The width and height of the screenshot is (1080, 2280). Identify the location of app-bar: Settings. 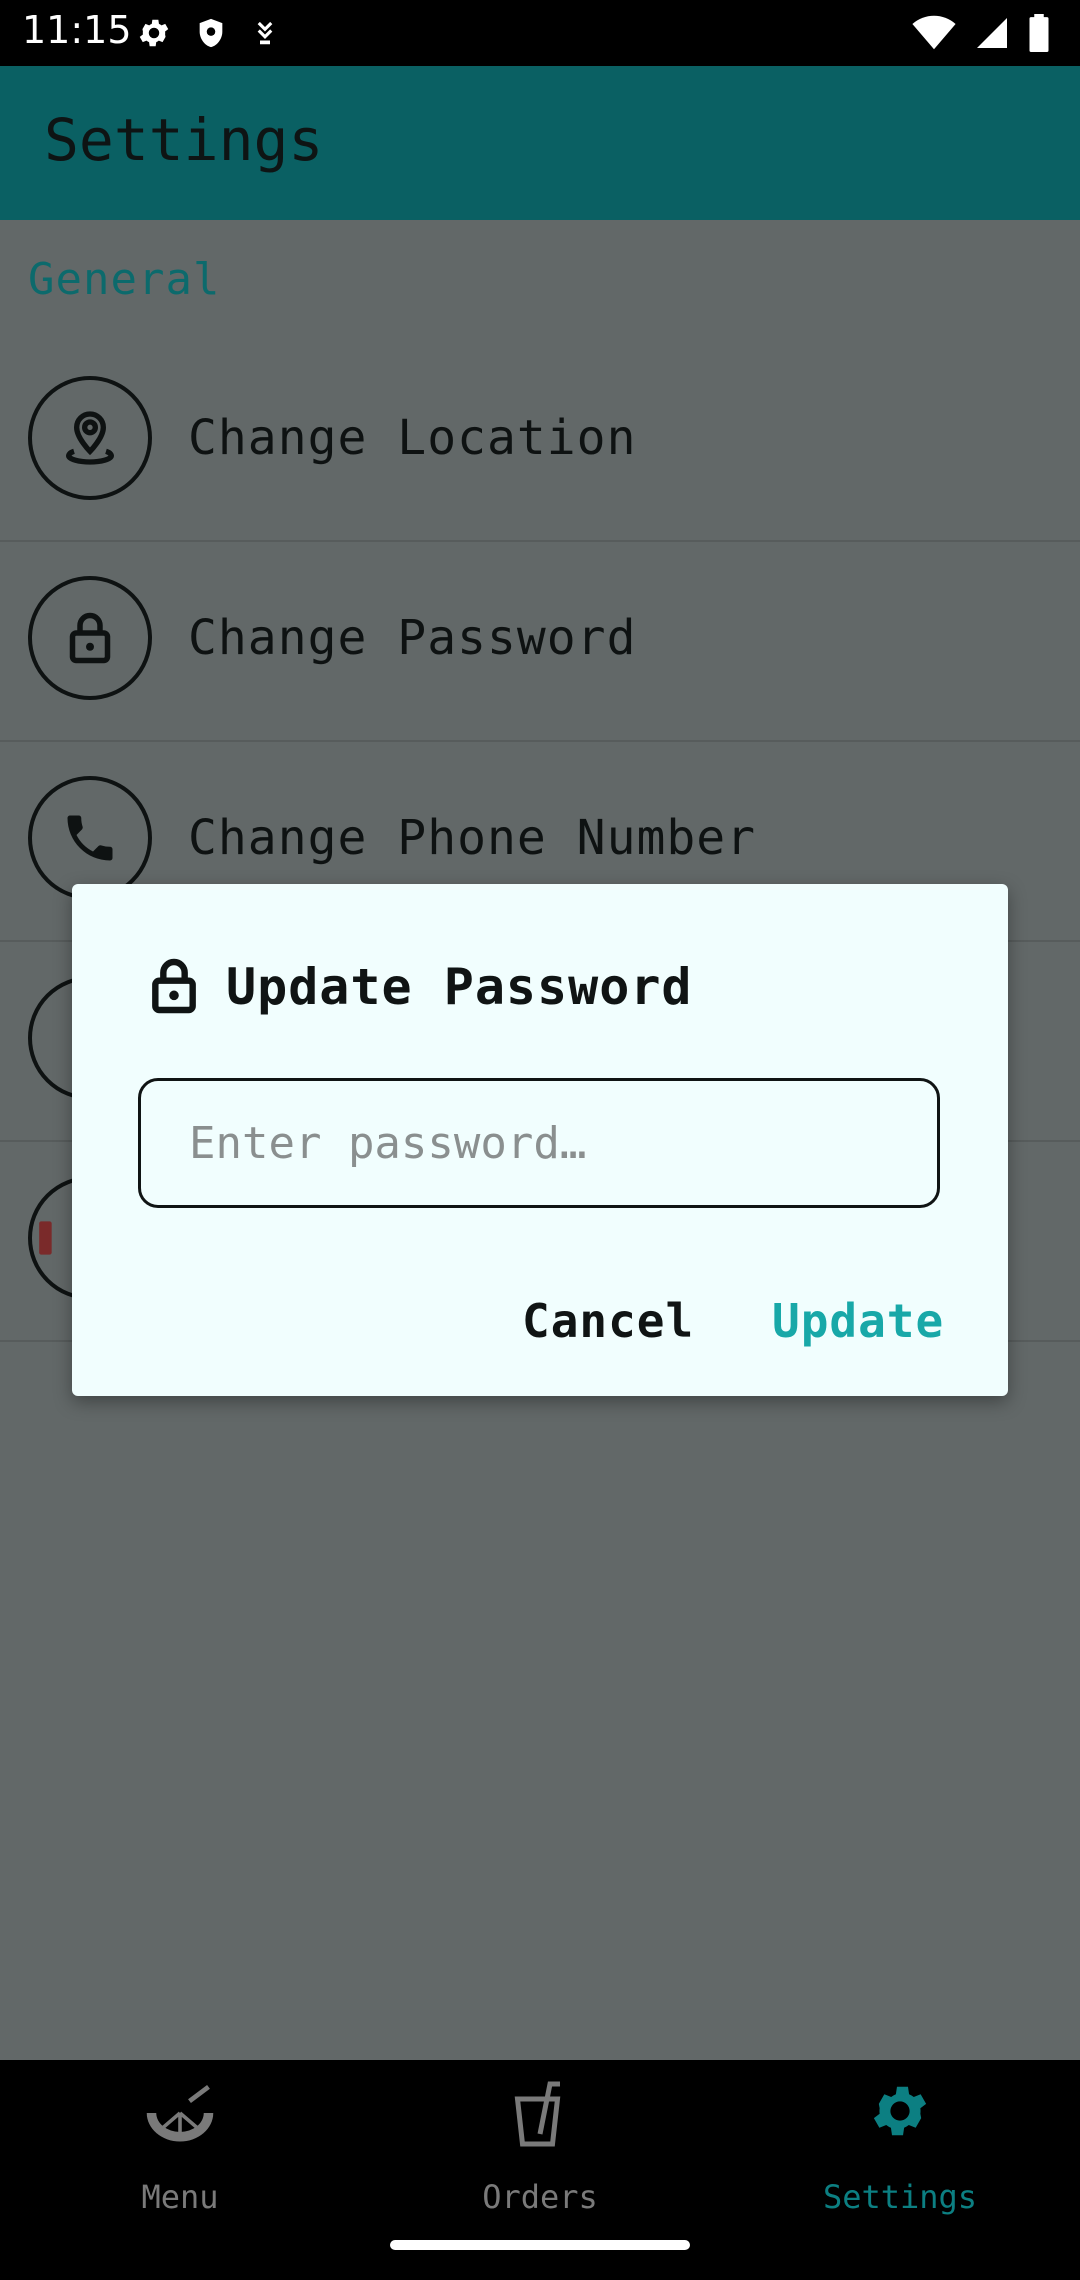
(540, 143).